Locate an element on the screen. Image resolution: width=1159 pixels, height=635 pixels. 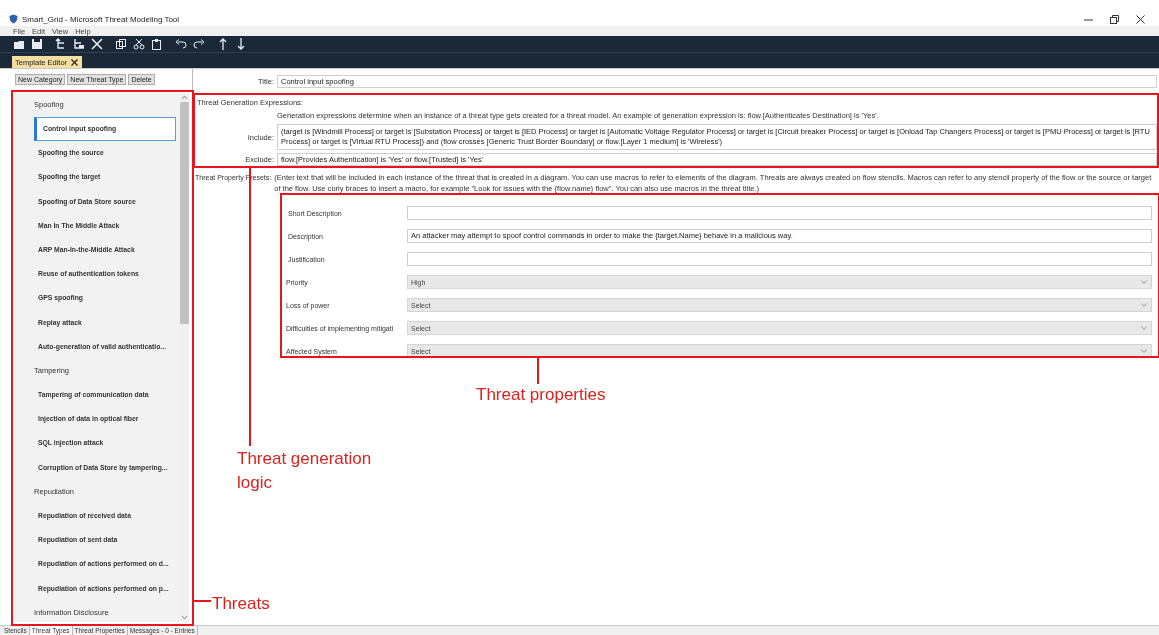
up-arrow-icon is located at coordinates (223, 44).